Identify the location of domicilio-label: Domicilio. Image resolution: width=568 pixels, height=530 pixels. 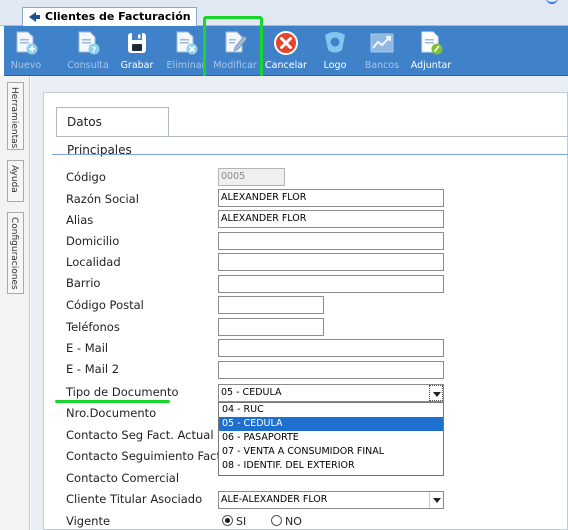
(93, 241).